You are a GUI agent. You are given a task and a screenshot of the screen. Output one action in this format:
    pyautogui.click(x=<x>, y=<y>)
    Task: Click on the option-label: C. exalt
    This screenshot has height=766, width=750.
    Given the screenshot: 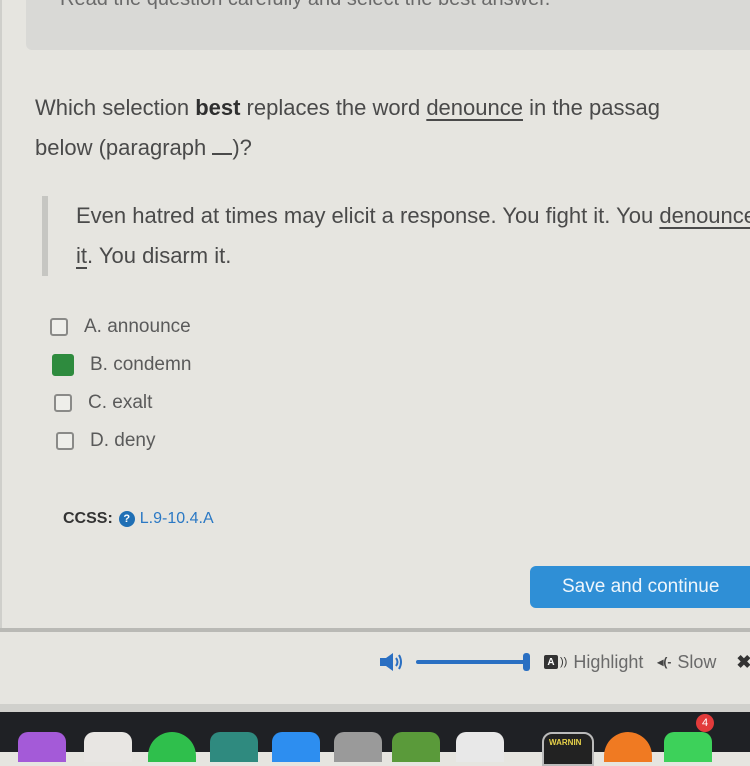 What is the action you would take?
    pyautogui.click(x=120, y=402)
    